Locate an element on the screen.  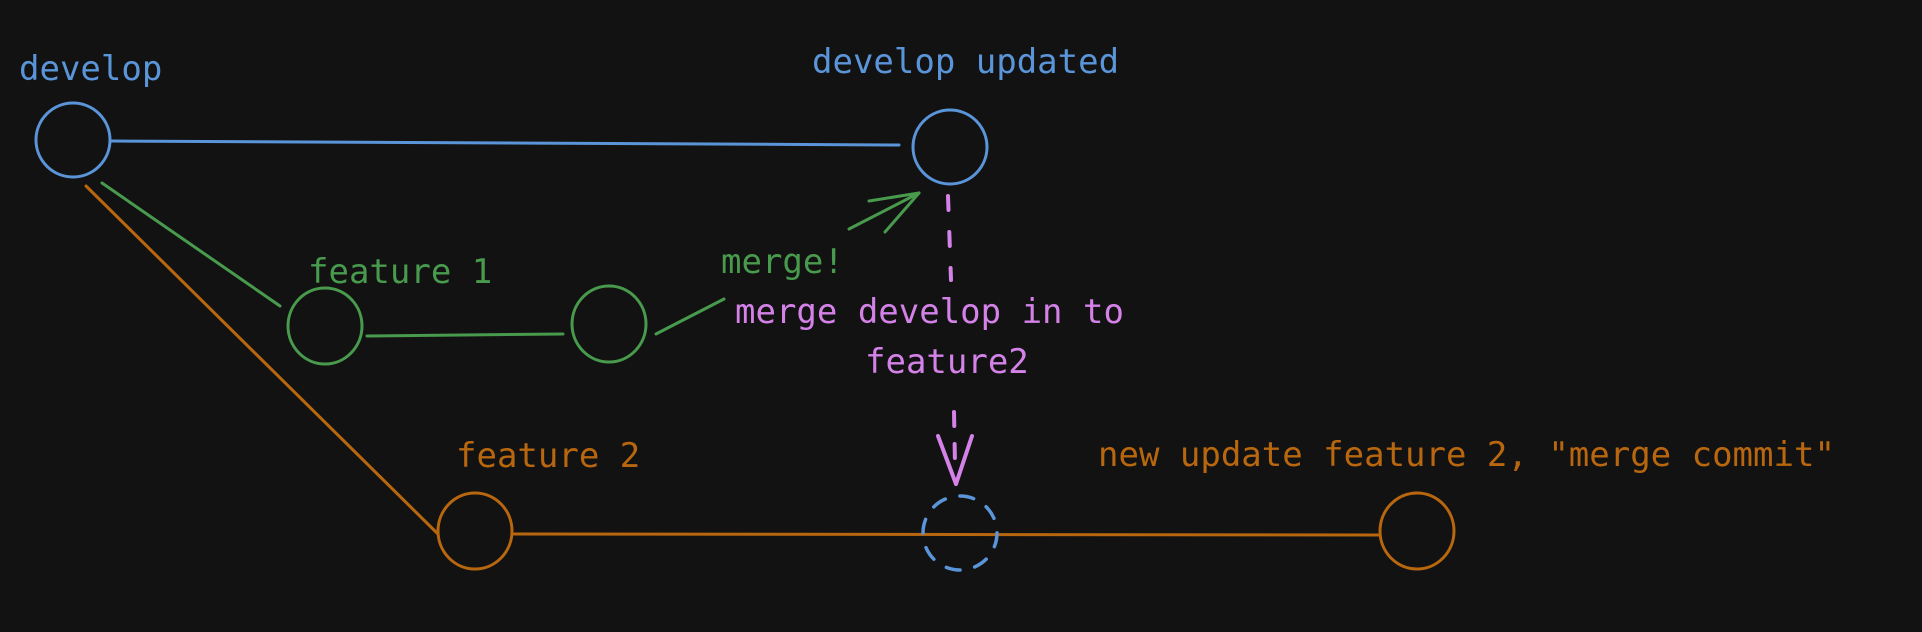
feature2-merge-commit-node is located at coordinates (1417, 531).